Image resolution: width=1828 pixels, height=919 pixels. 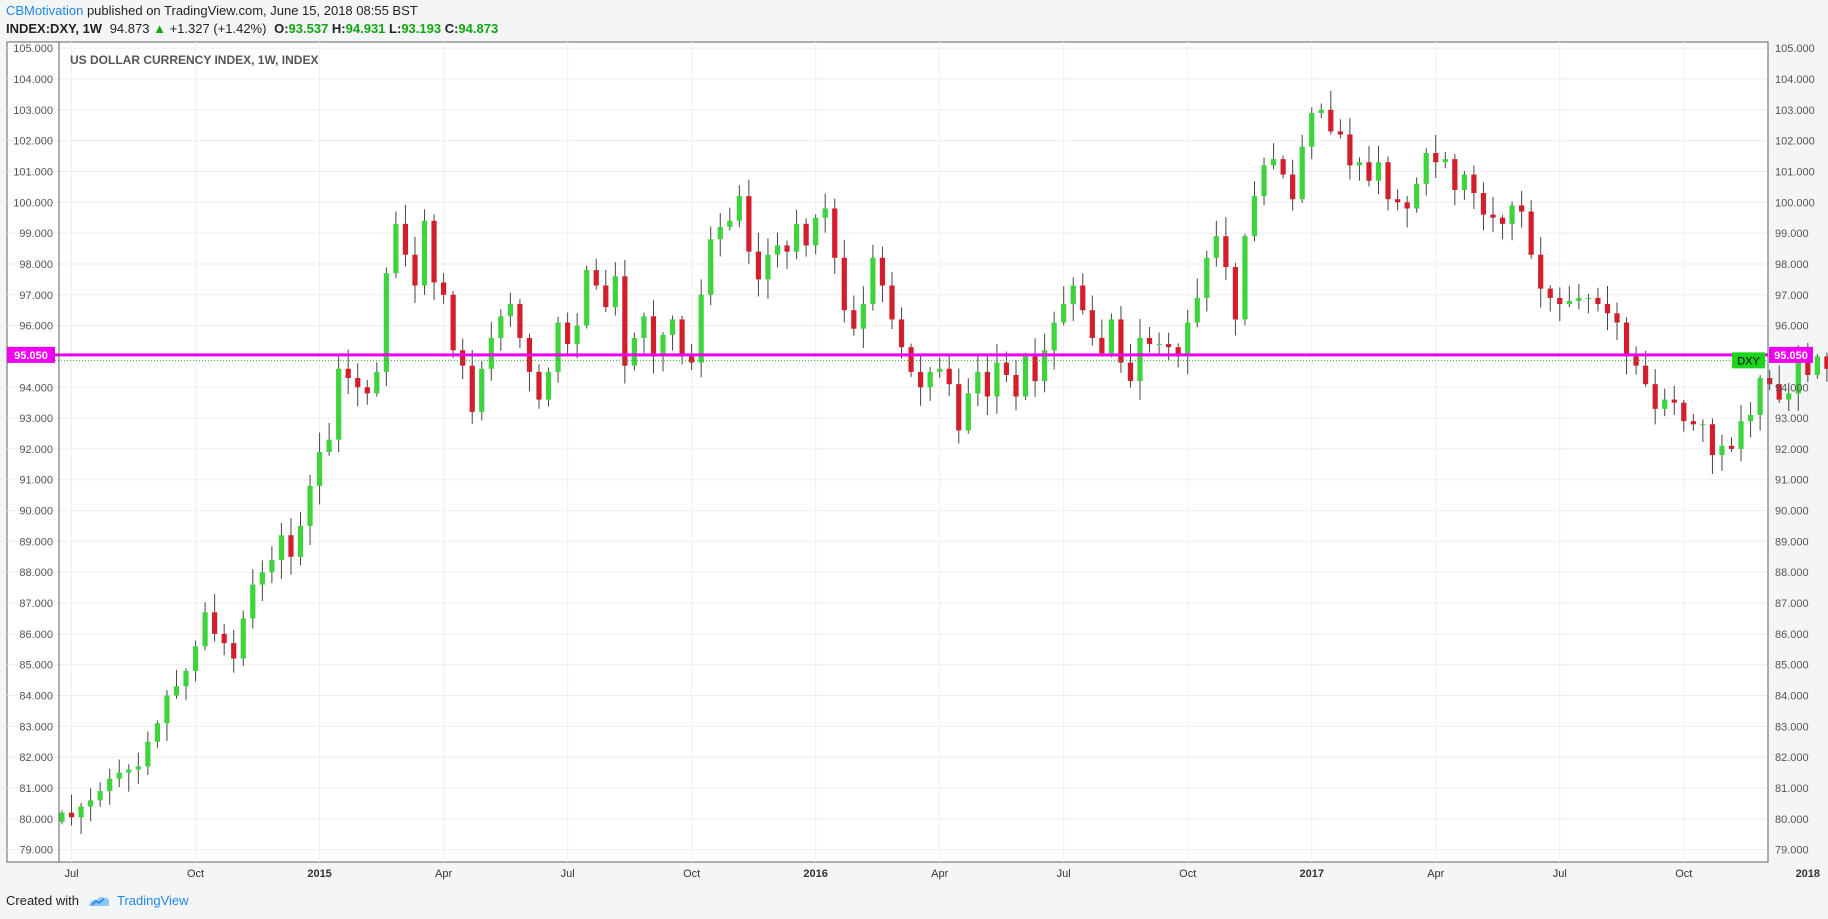 What do you see at coordinates (1311, 874) in the screenshot?
I see `x-tick-label: 2017` at bounding box center [1311, 874].